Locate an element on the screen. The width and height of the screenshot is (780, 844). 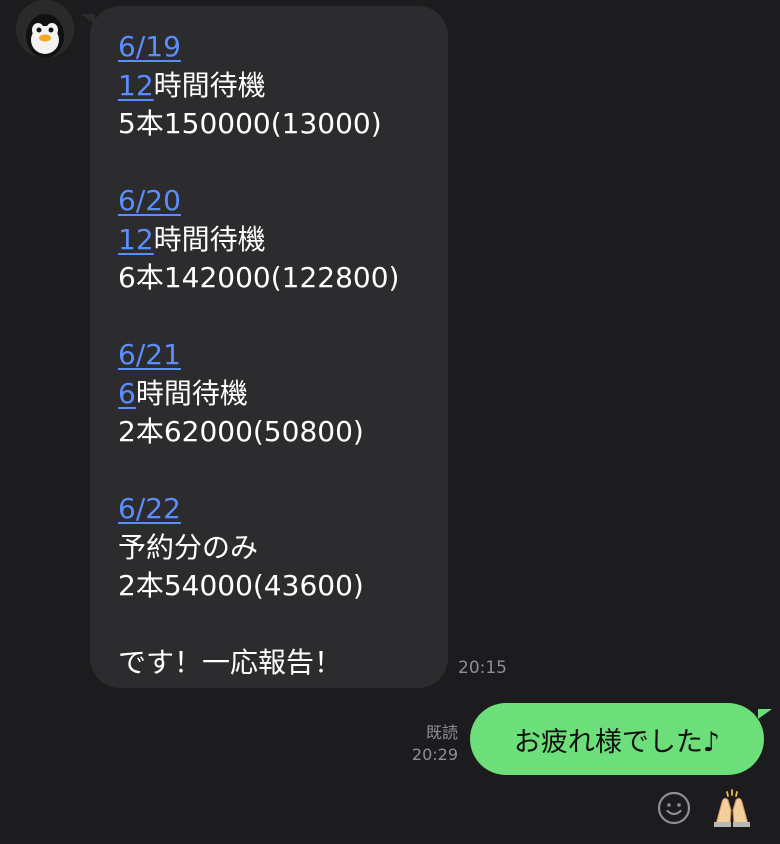
message-line: 5本150000(13000) is located at coordinates (250, 123).